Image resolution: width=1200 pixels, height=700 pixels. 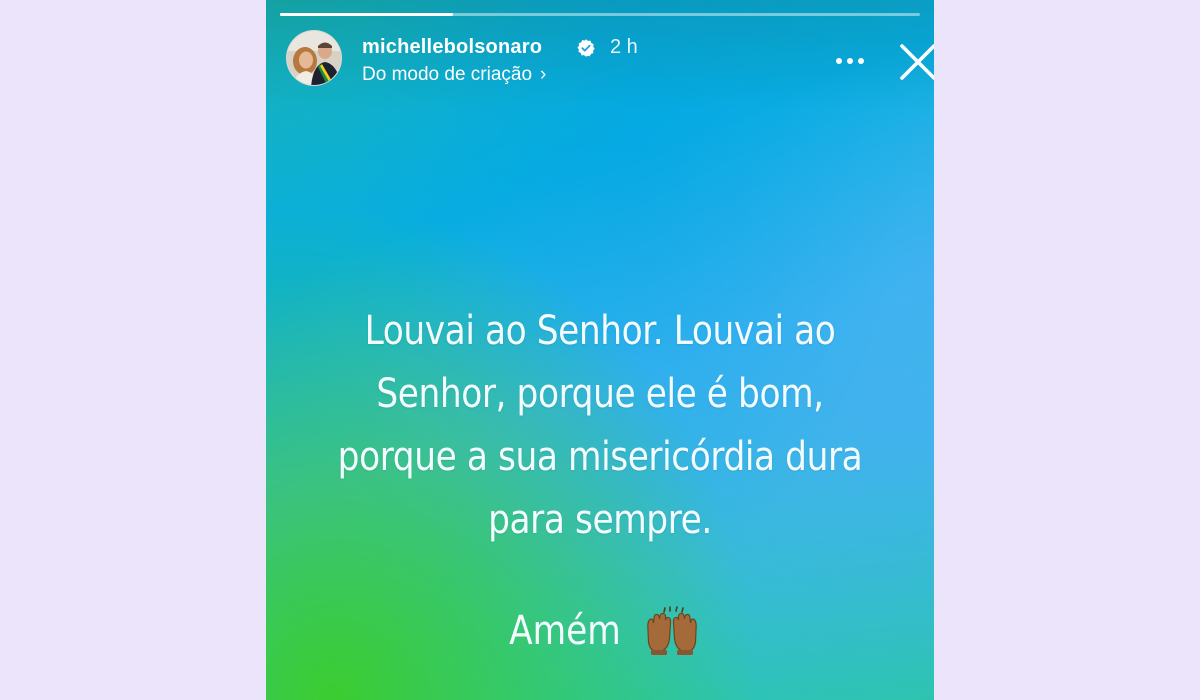 What do you see at coordinates (600, 457) in the screenshot?
I see `story-text-line: porque a sua misericórdia dura` at bounding box center [600, 457].